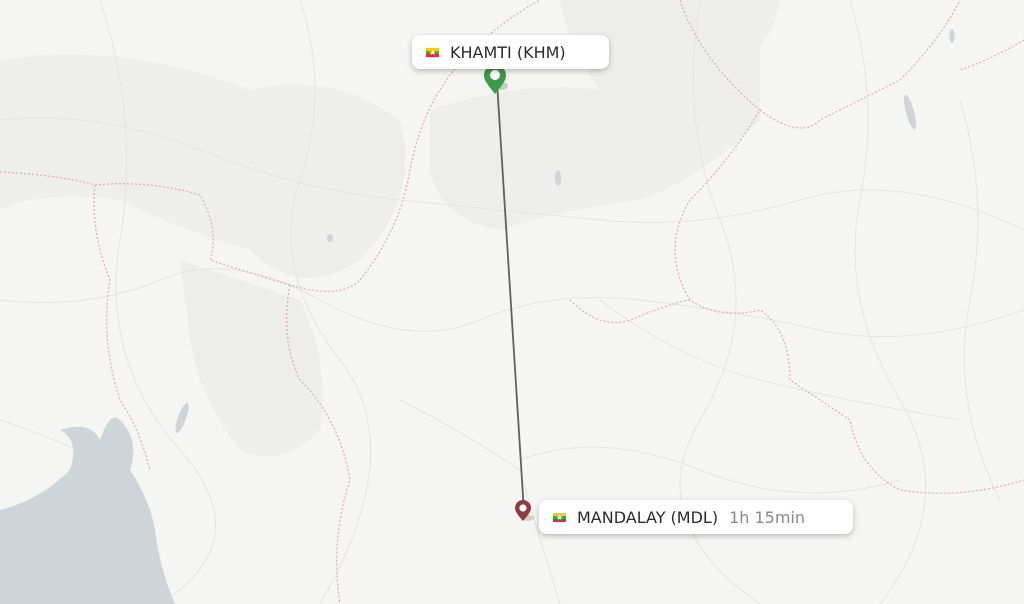 This screenshot has width=1024, height=604. Describe the element at coordinates (526, 512) in the screenshot. I see `destination-map-pin-icon` at that location.